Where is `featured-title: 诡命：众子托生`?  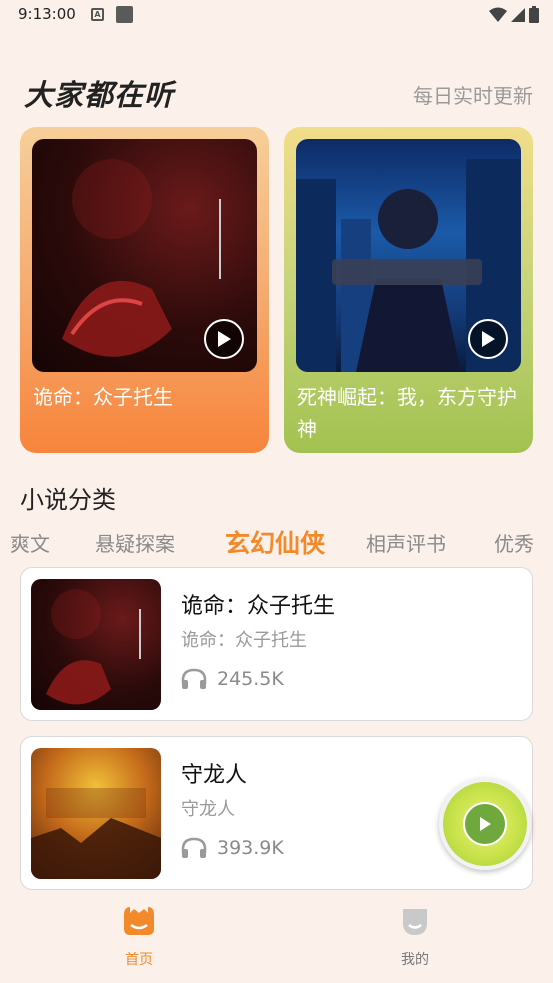 featured-title: 诡命：众子托生 is located at coordinates (103, 397).